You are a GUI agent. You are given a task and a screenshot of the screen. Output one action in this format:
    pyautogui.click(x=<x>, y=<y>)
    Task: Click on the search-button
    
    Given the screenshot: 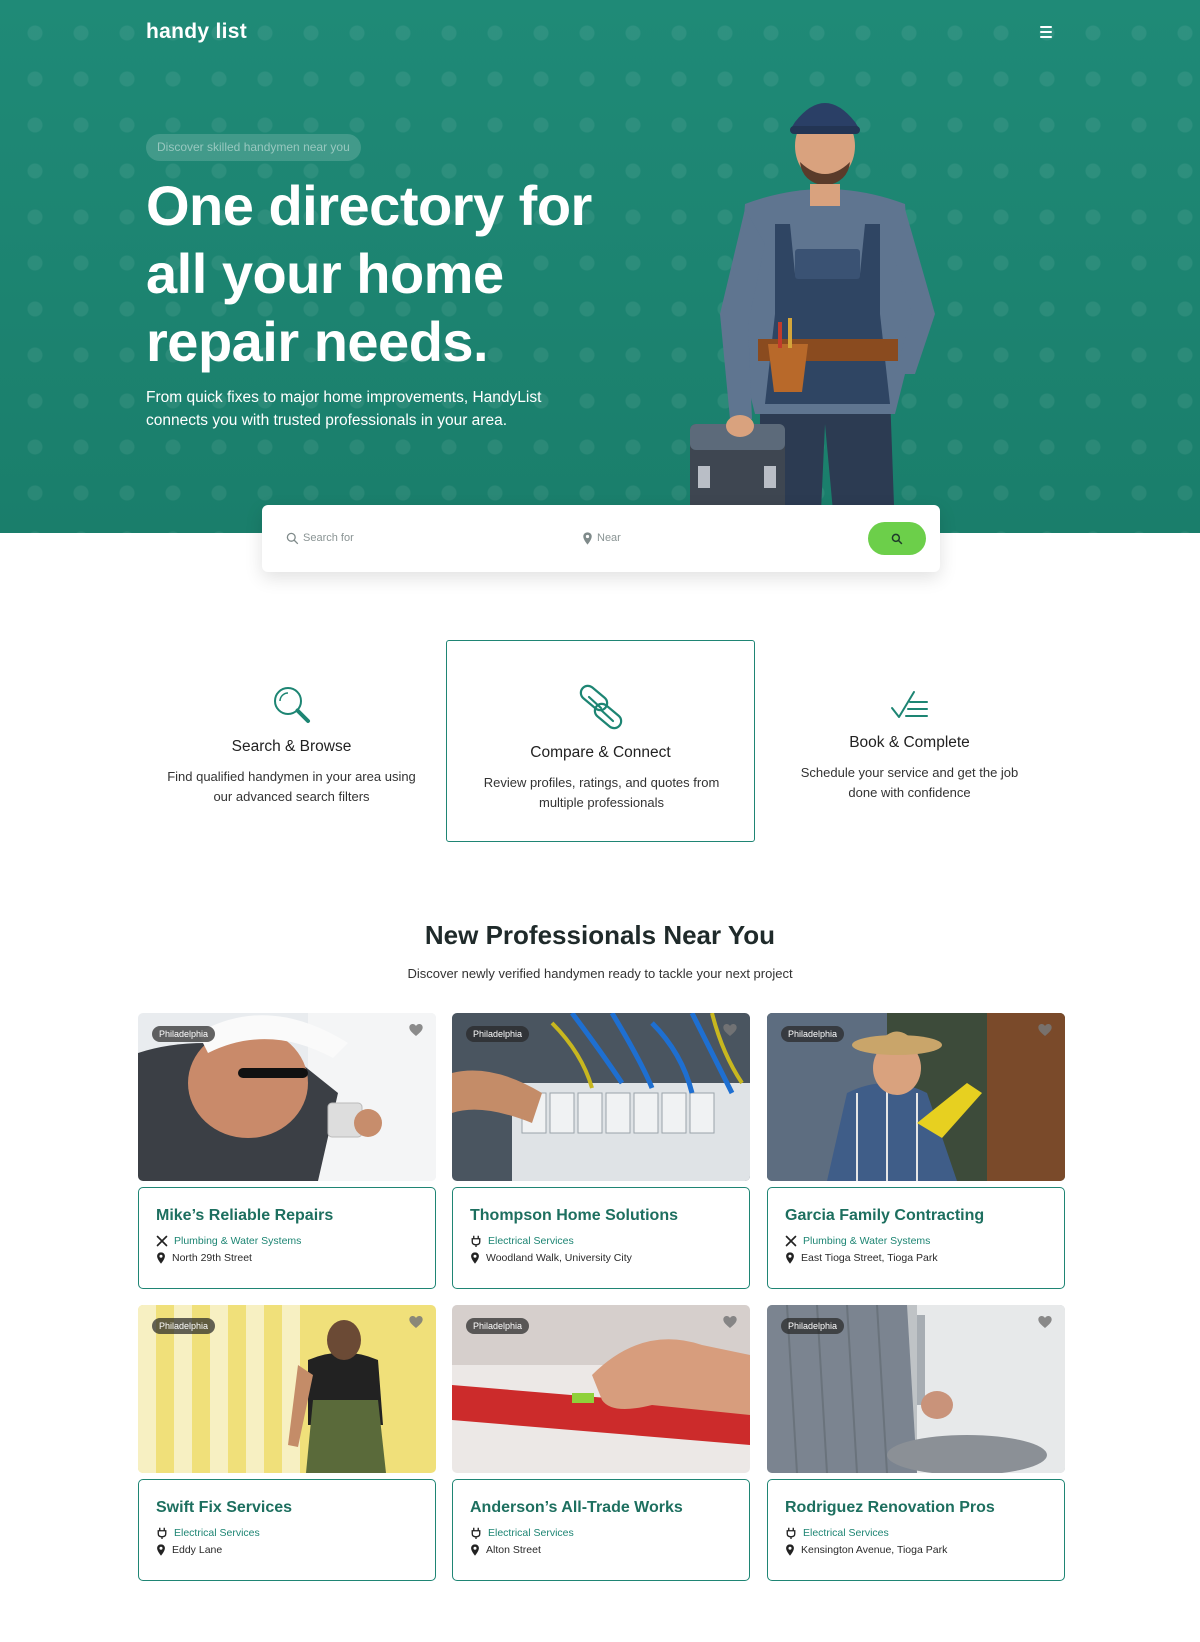 What is the action you would take?
    pyautogui.click(x=897, y=538)
    